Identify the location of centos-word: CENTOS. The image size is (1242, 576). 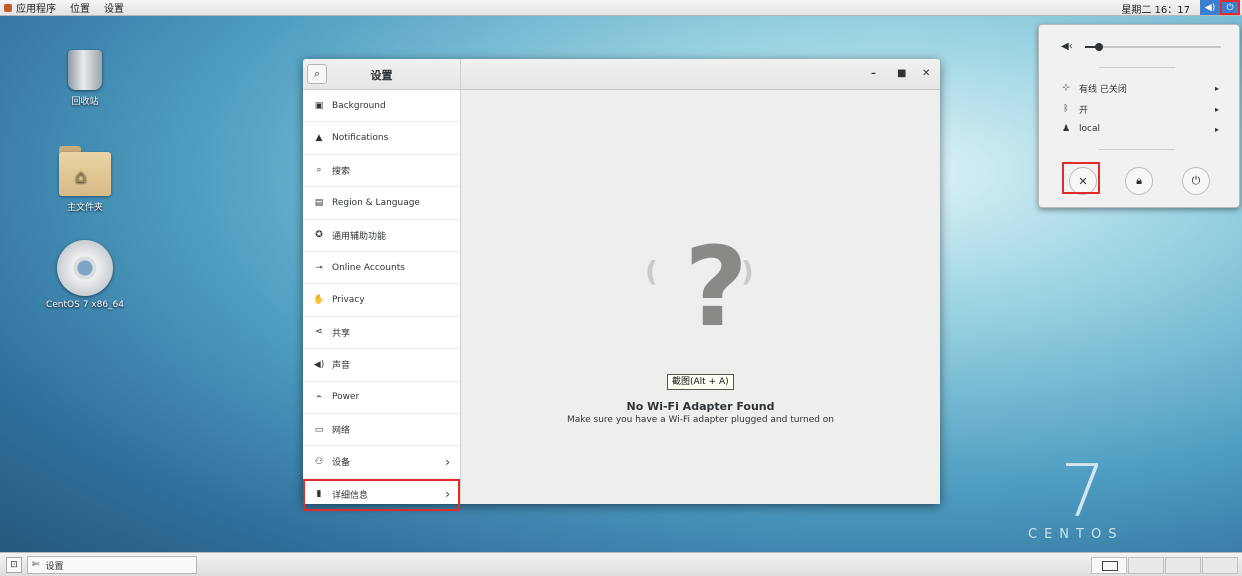
(1076, 534).